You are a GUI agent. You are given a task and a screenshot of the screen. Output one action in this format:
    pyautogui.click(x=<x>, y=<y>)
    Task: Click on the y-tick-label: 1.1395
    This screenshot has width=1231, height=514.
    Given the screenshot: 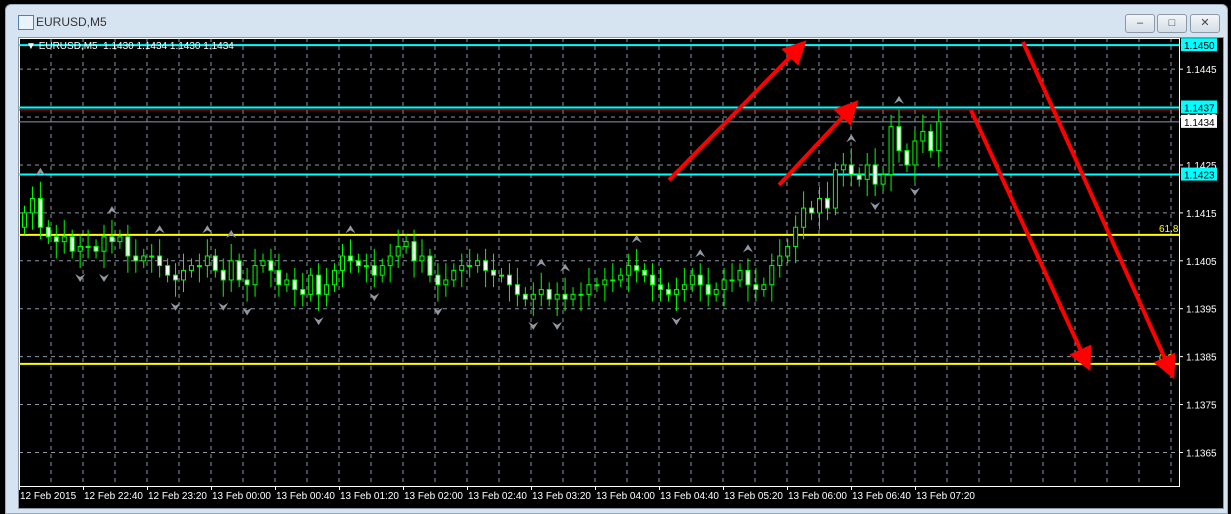 What is the action you would take?
    pyautogui.click(x=1201, y=310)
    